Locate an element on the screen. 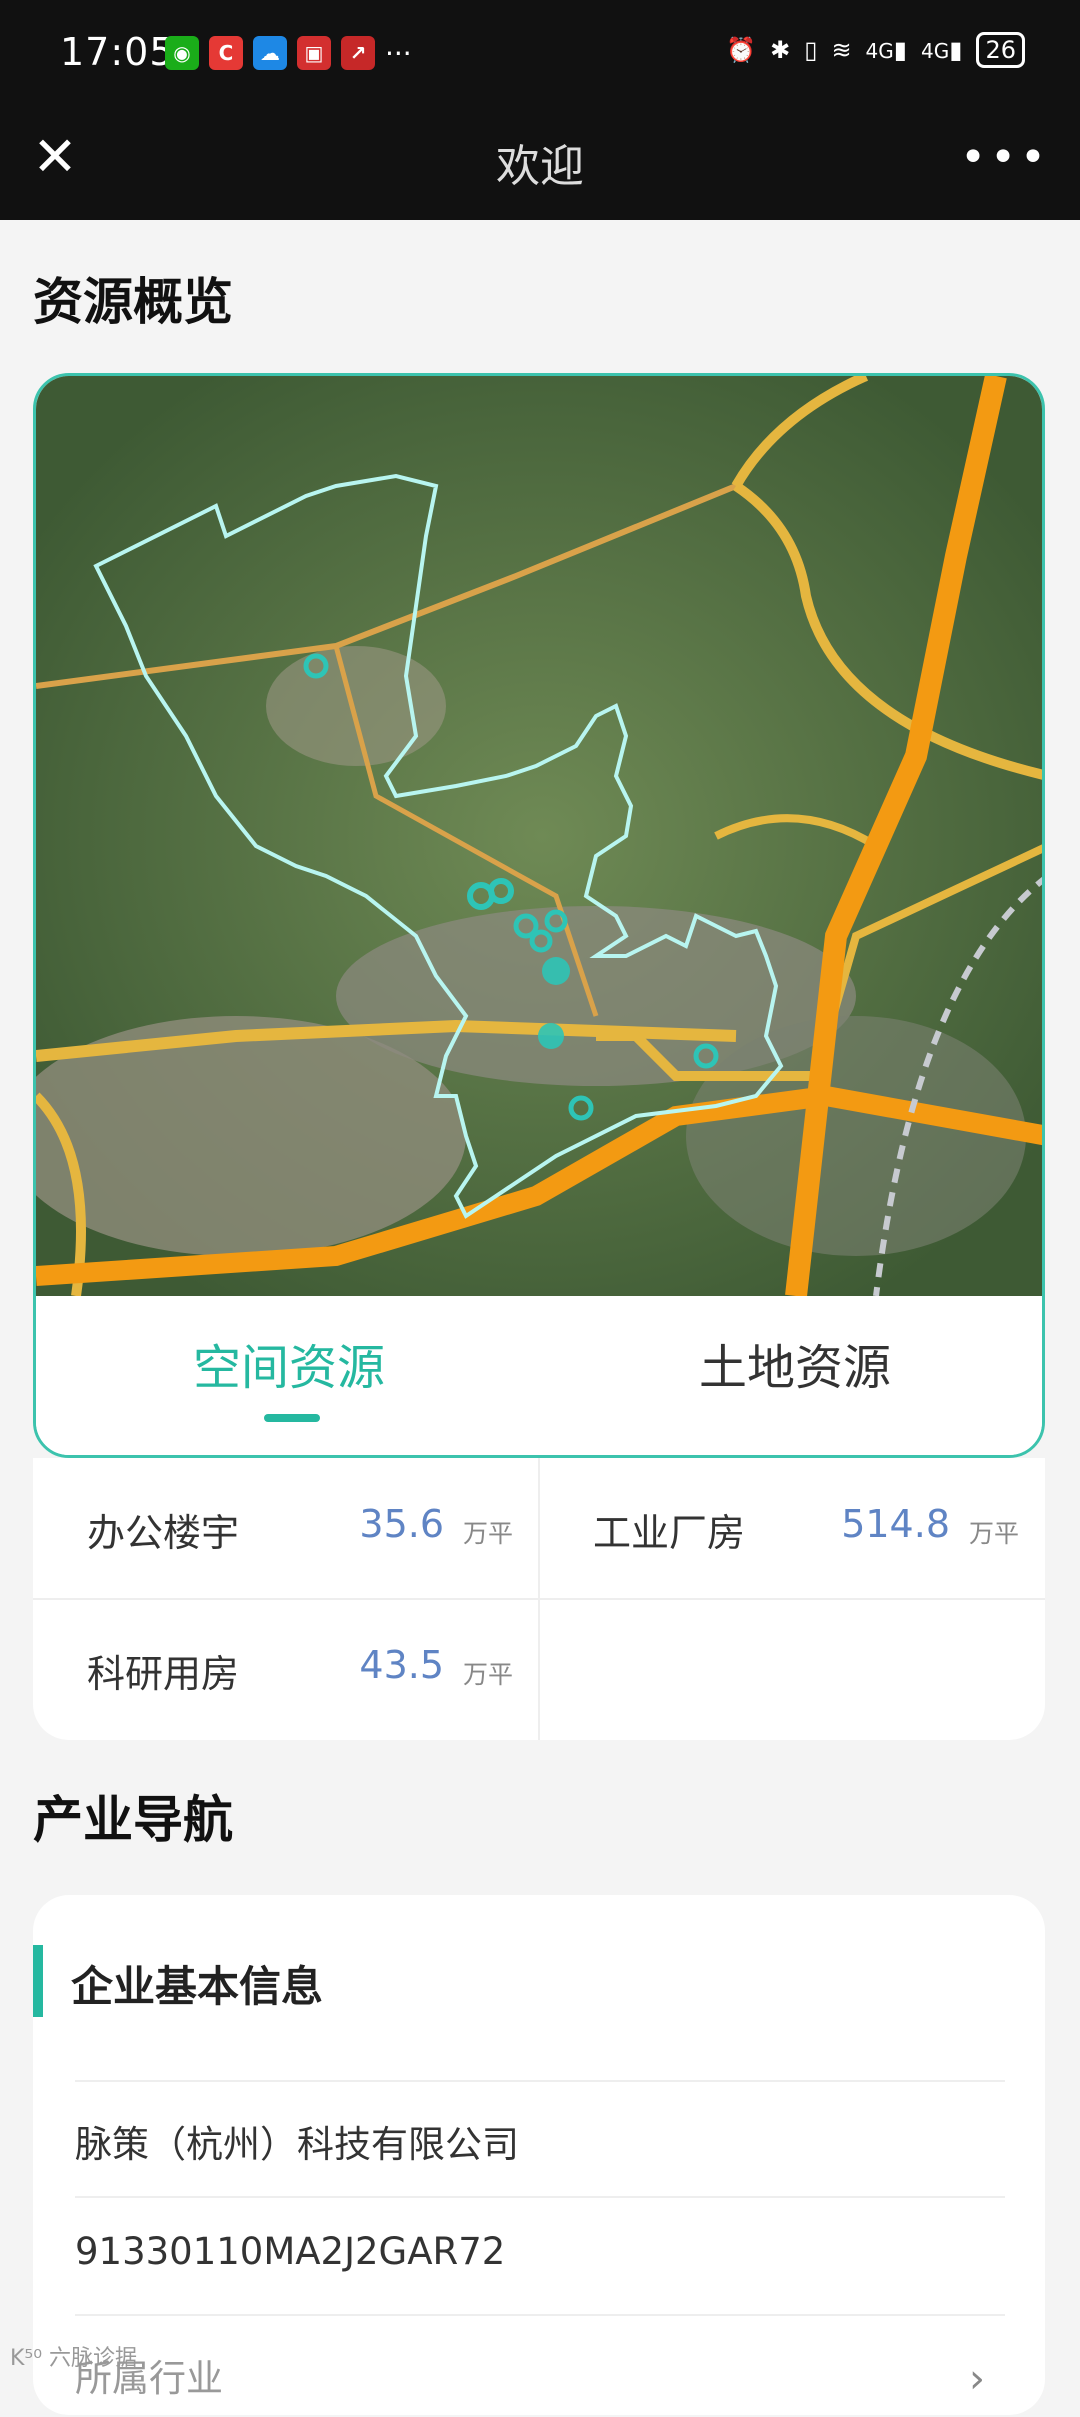 The image size is (1080, 2417). company-name-row: 脉策（杭州）科技有限公司 is located at coordinates (540, 2139).